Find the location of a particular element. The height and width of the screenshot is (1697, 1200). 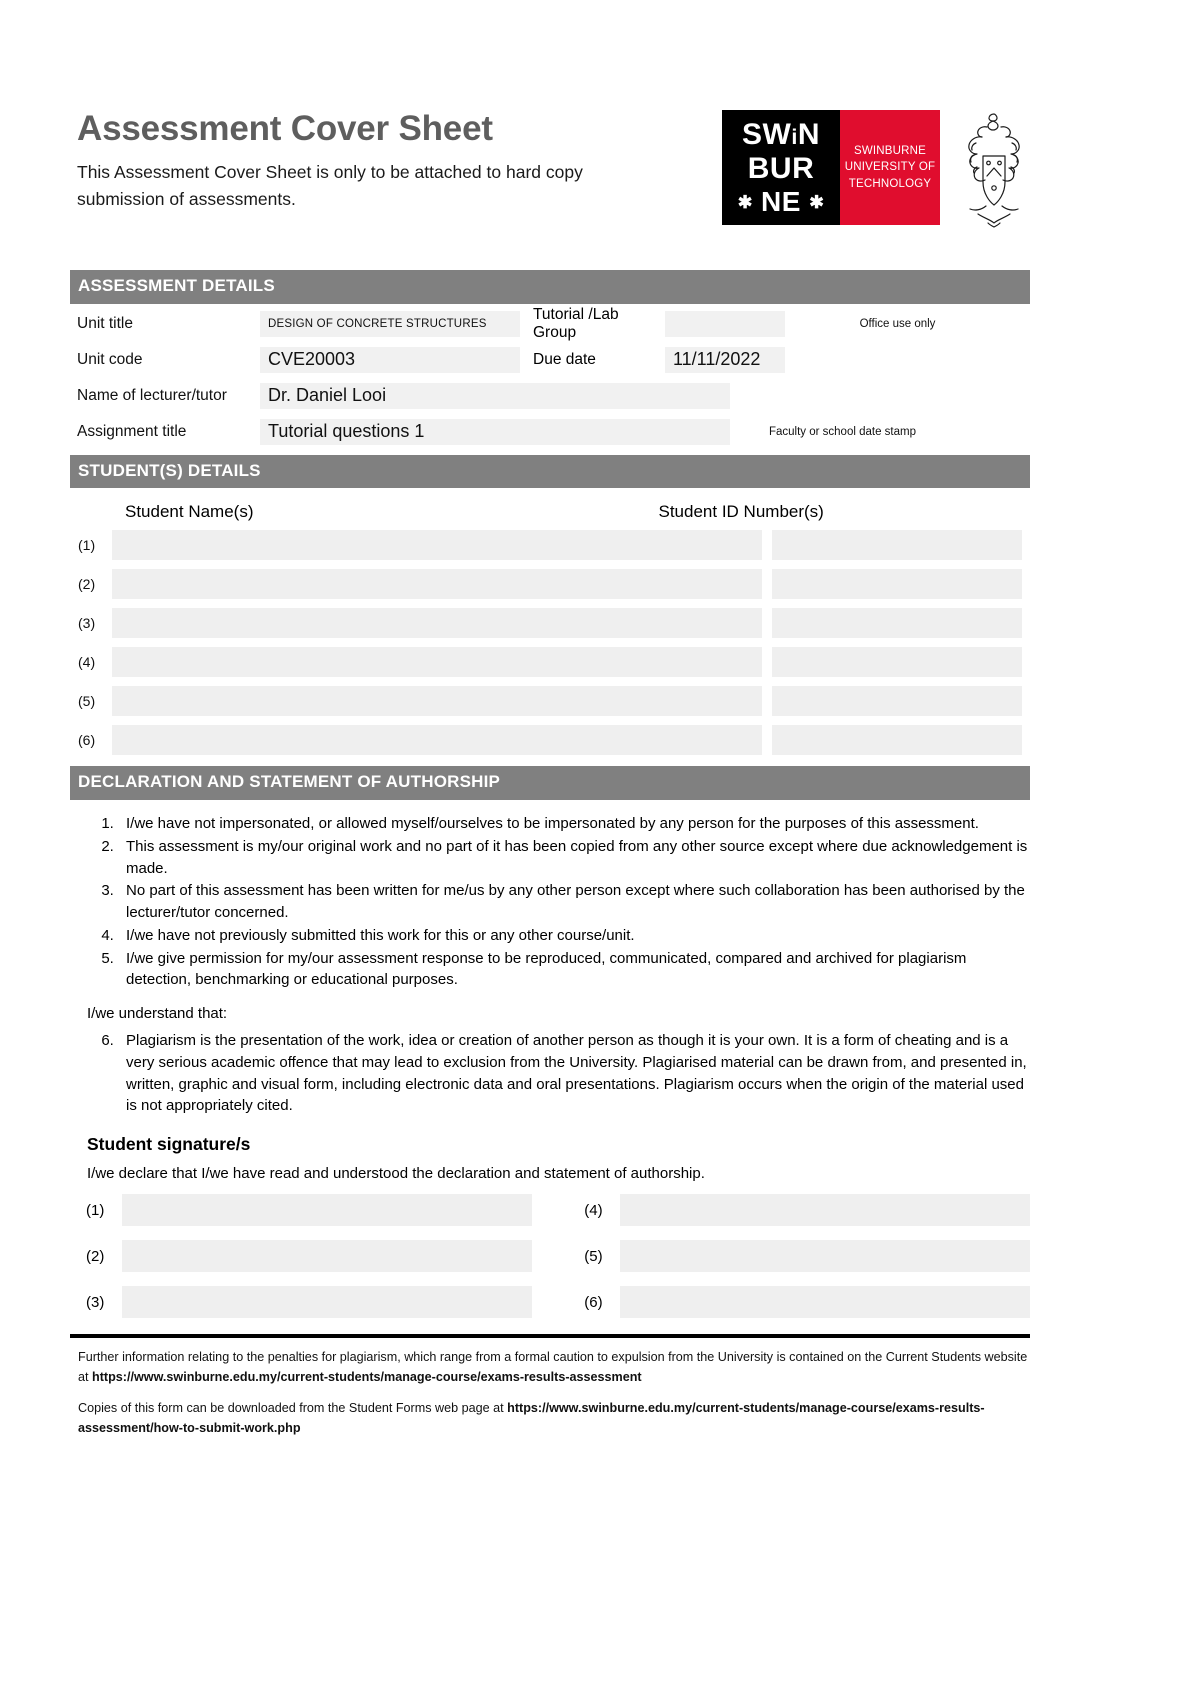

signature-grid: (1) (4) (2) (5) (3) (6) is located at coordinates (550, 1256).